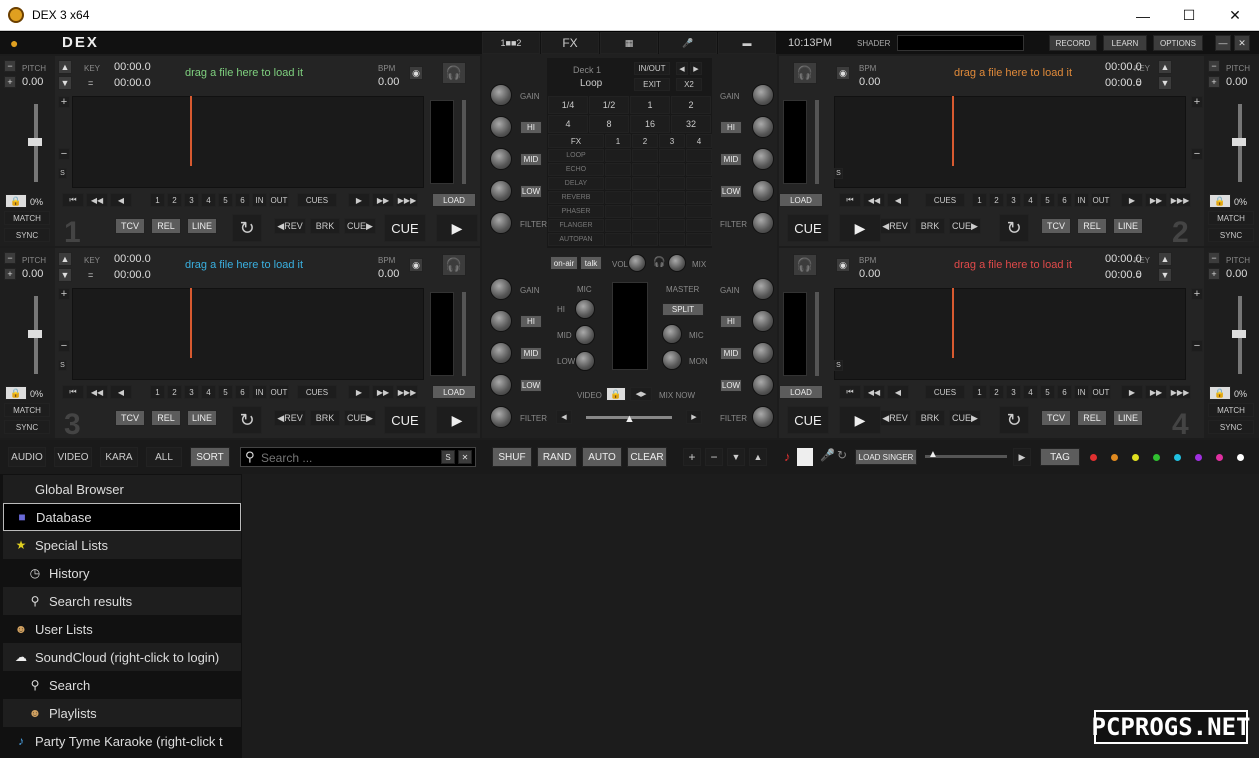  What do you see at coordinates (279, 200) in the screenshot?
I see `deck1-loop-out-button: OUT` at bounding box center [279, 200].